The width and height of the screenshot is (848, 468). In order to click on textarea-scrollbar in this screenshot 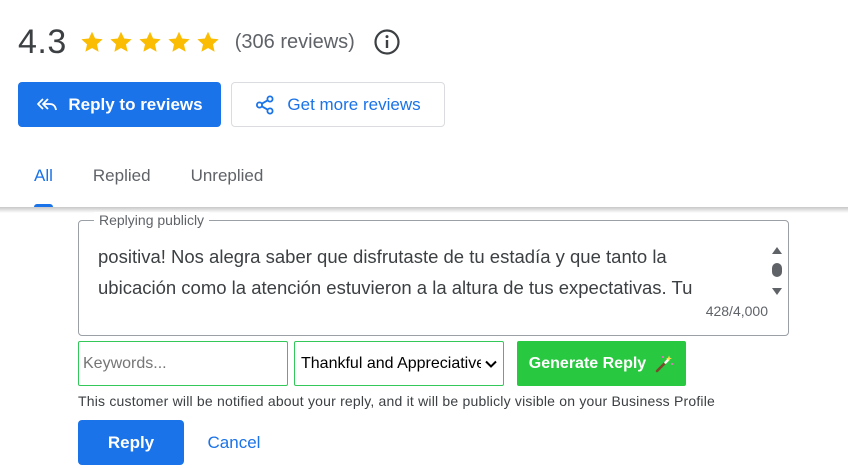, I will do `click(777, 271)`.